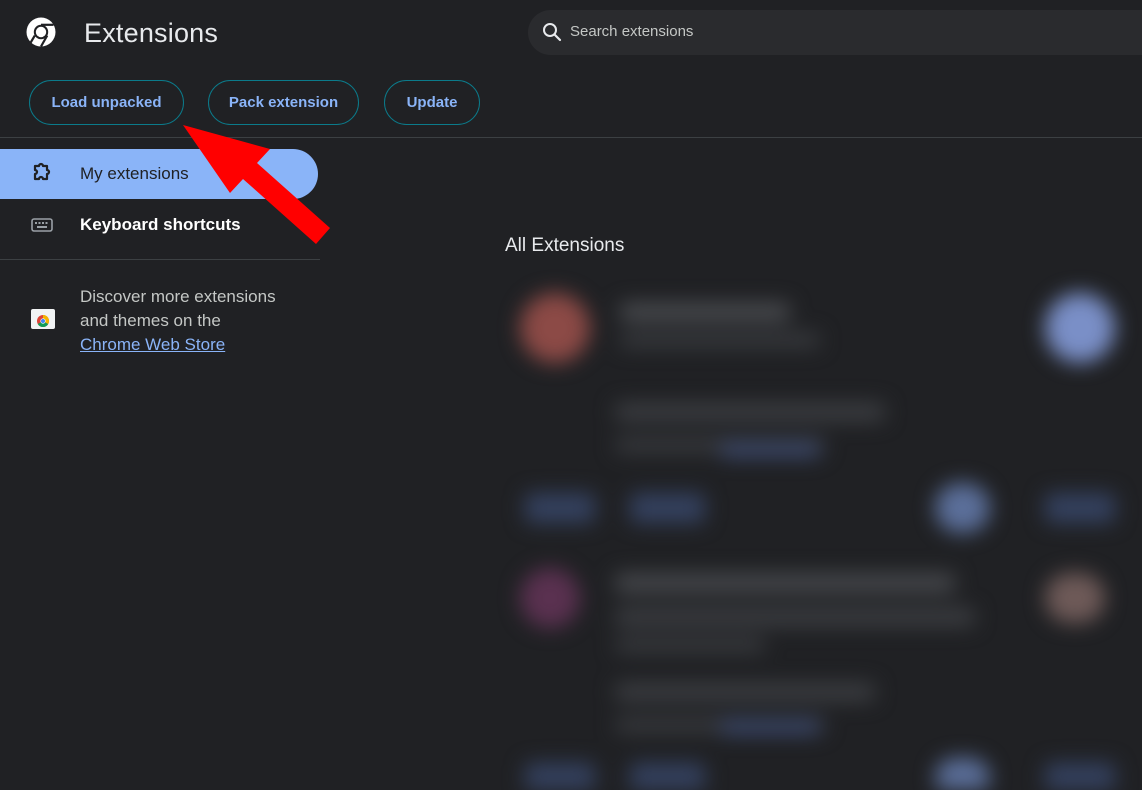  What do you see at coordinates (571, 104) in the screenshot?
I see `developer-toolbar: Load unpacked Pack extension Update` at bounding box center [571, 104].